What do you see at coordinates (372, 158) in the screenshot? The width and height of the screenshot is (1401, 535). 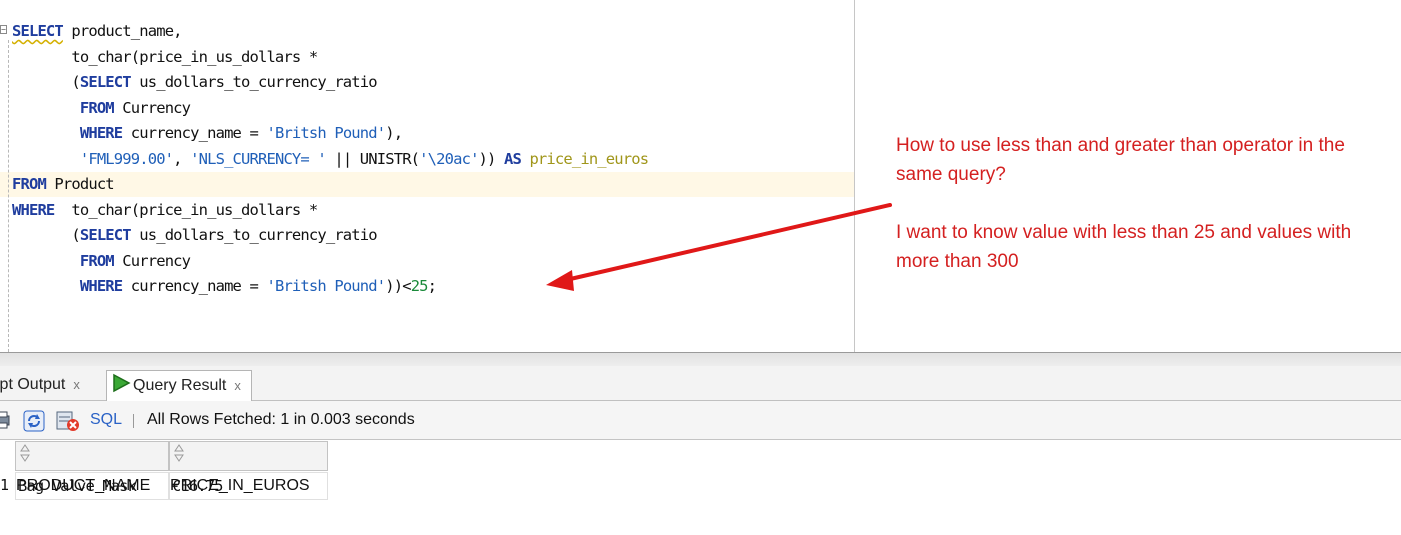 I see `code-token: || UNISTR(` at bounding box center [372, 158].